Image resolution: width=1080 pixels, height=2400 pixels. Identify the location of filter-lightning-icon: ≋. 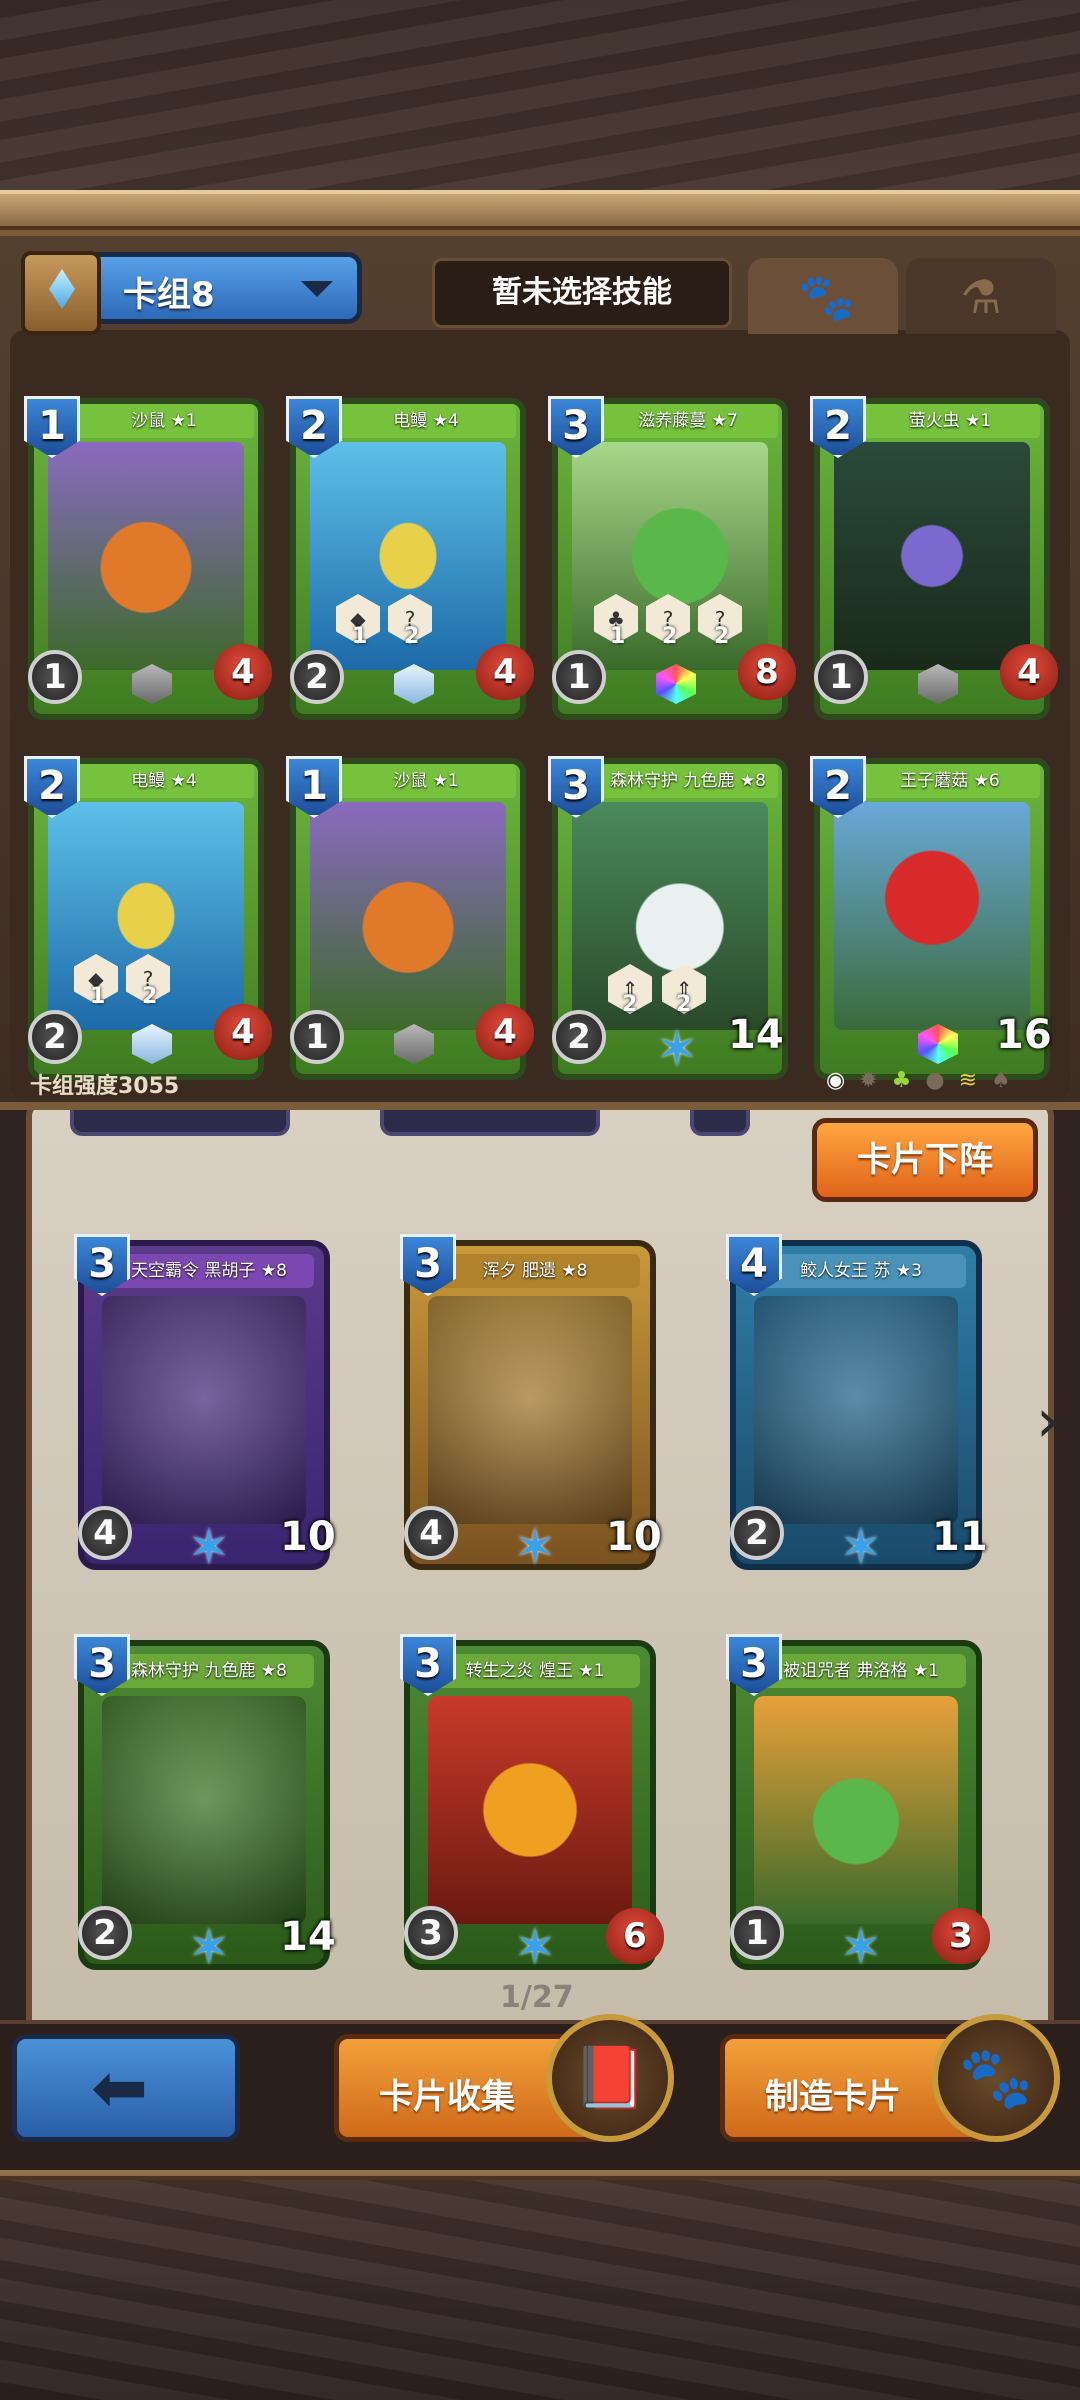
(968, 1080).